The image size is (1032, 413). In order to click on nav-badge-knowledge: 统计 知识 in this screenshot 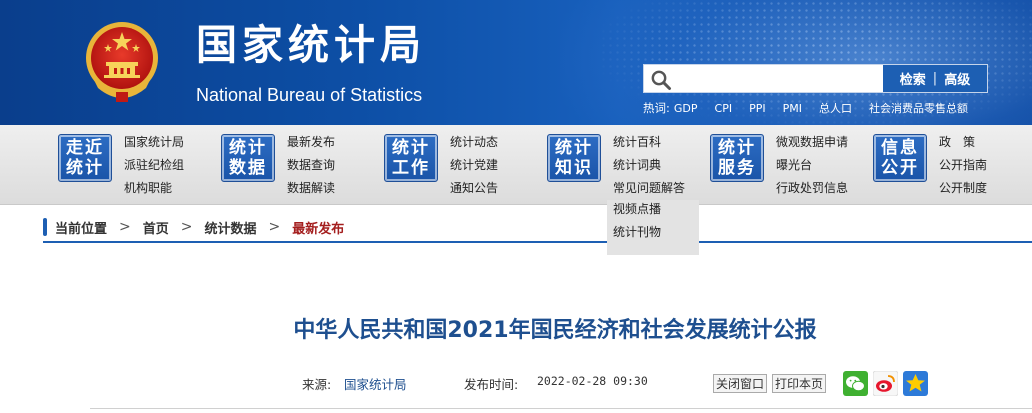, I will do `click(574, 158)`.